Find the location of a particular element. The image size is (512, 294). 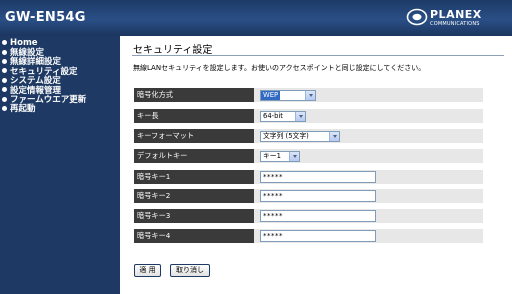

apply-button: 適 用 is located at coordinates (147, 270).